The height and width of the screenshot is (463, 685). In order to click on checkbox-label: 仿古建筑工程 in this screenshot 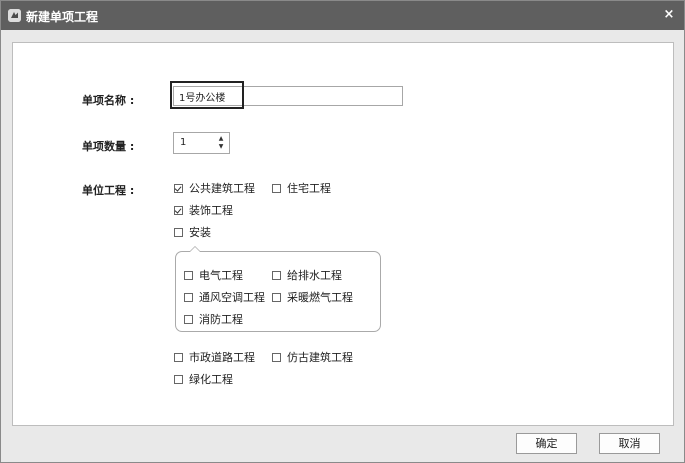, I will do `click(320, 357)`.